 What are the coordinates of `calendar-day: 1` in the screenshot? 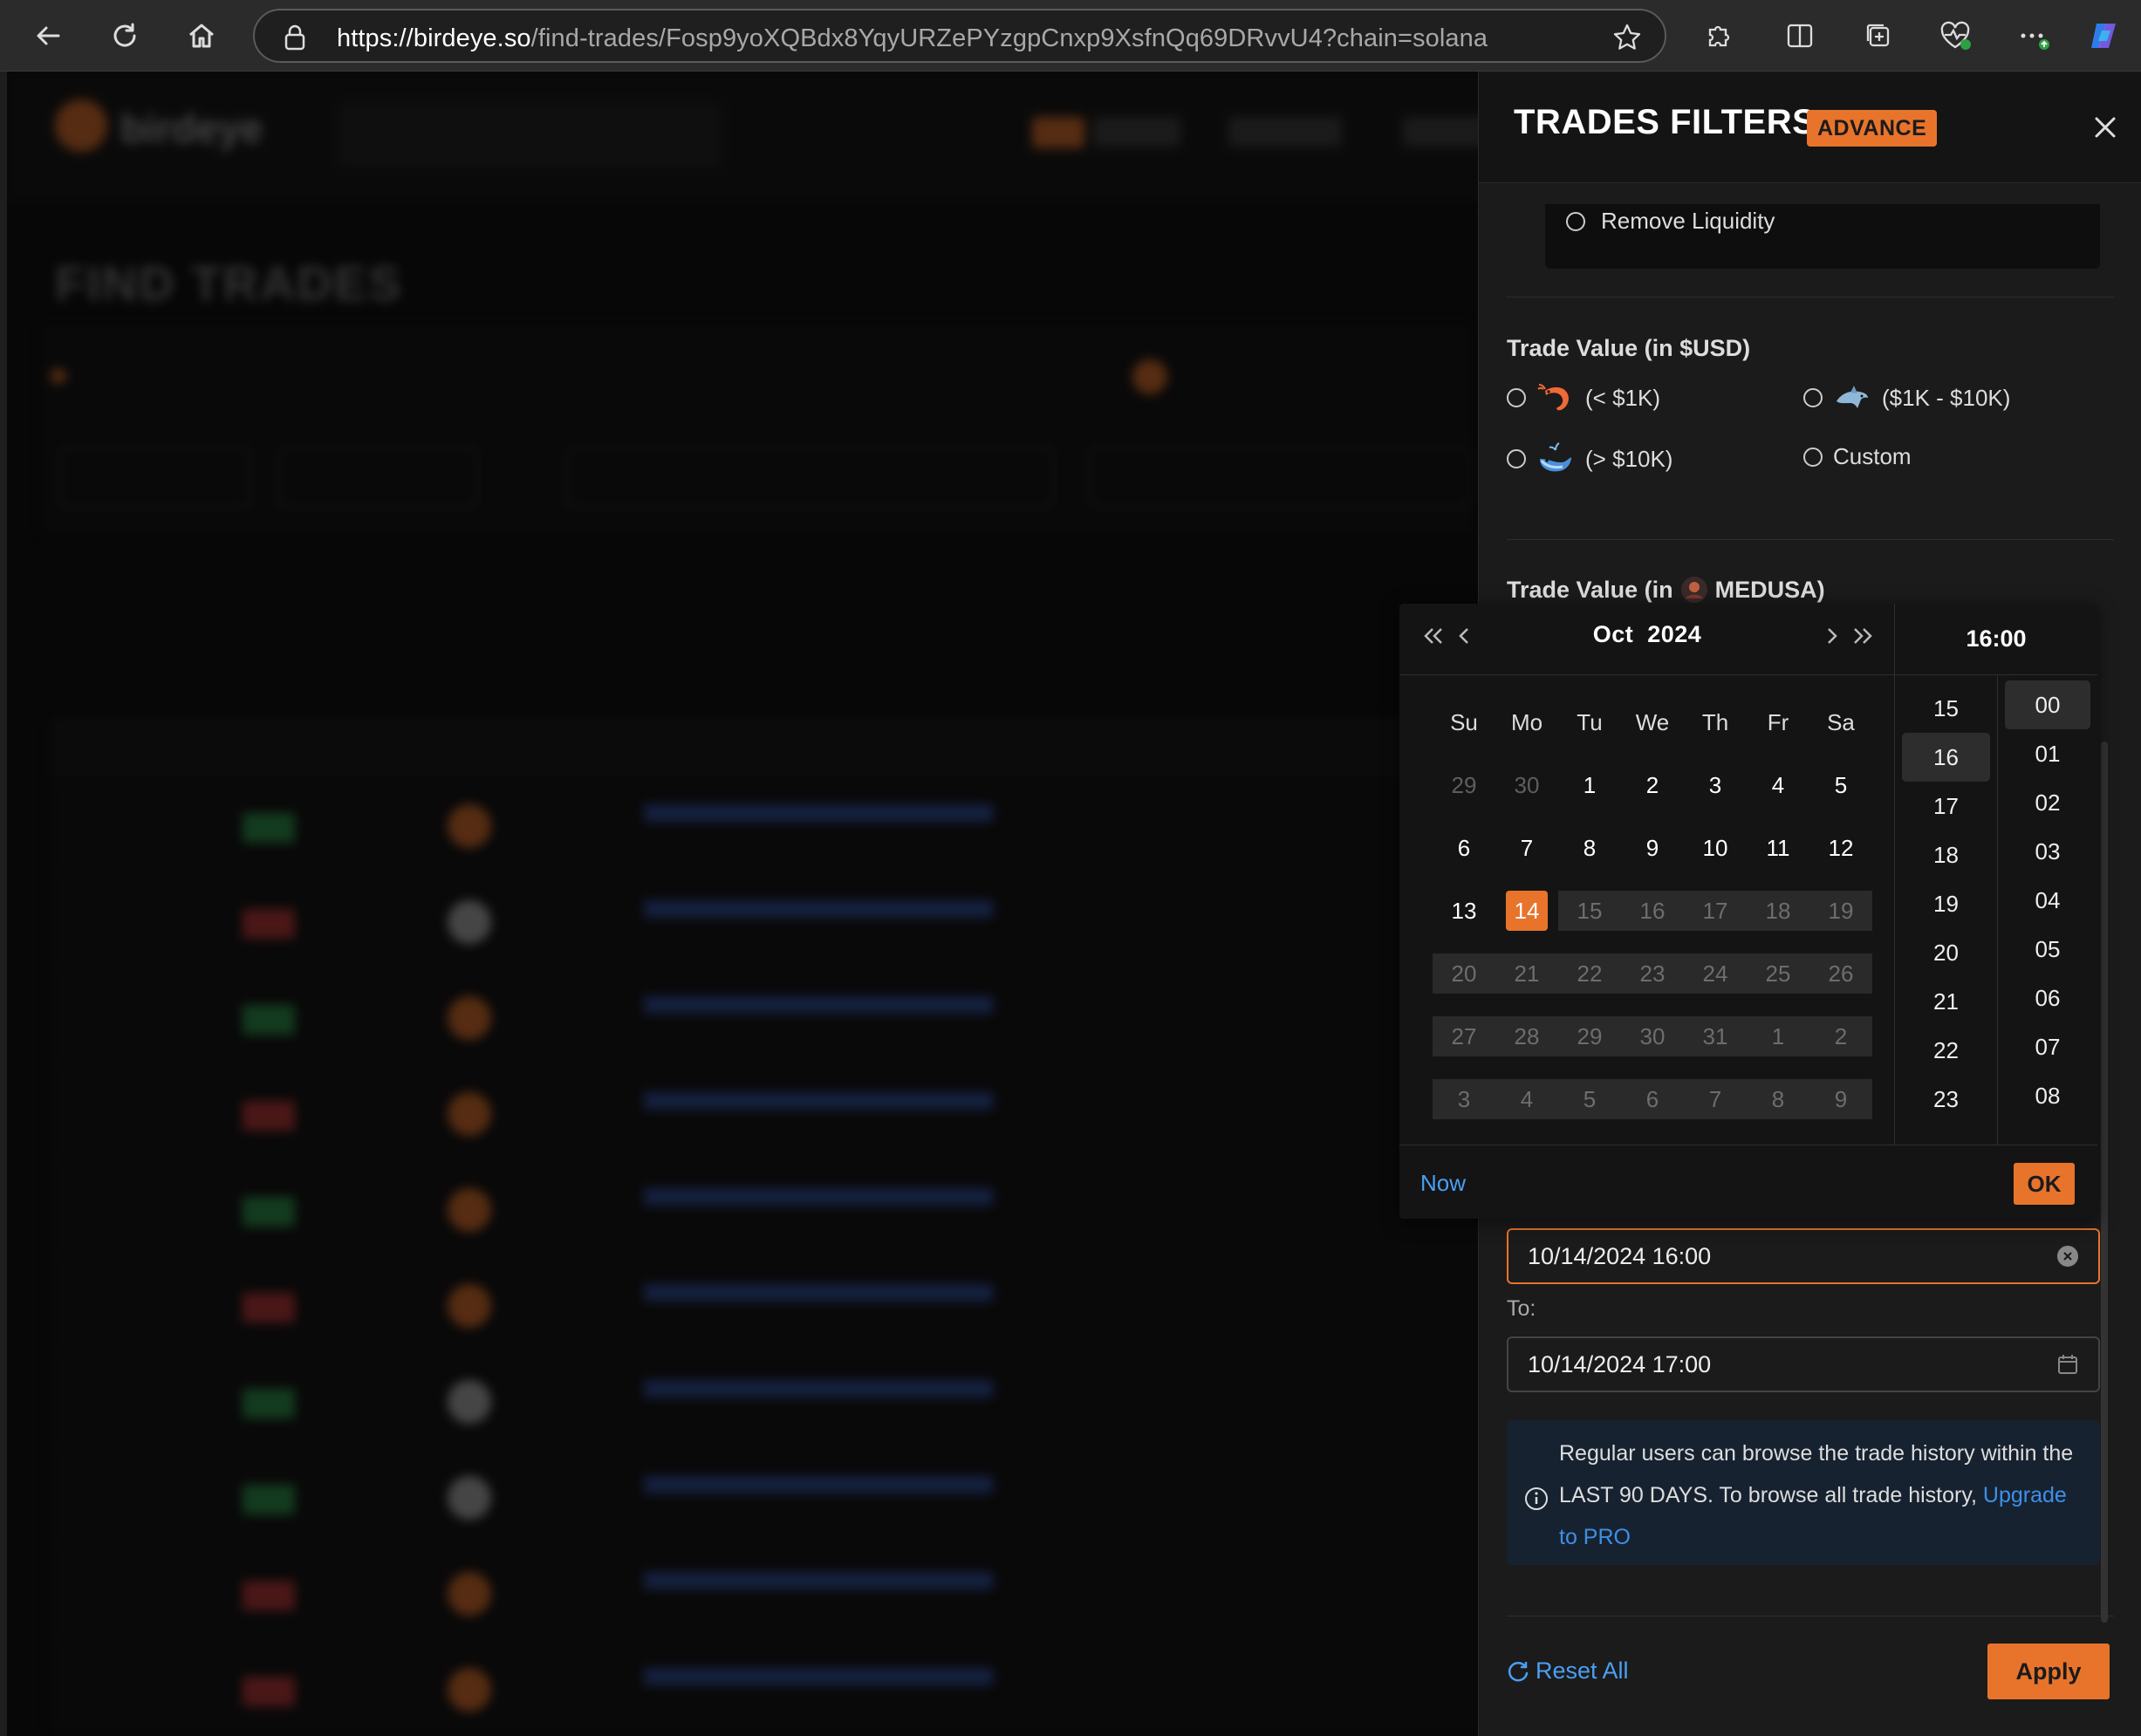 It's located at (1589, 785).